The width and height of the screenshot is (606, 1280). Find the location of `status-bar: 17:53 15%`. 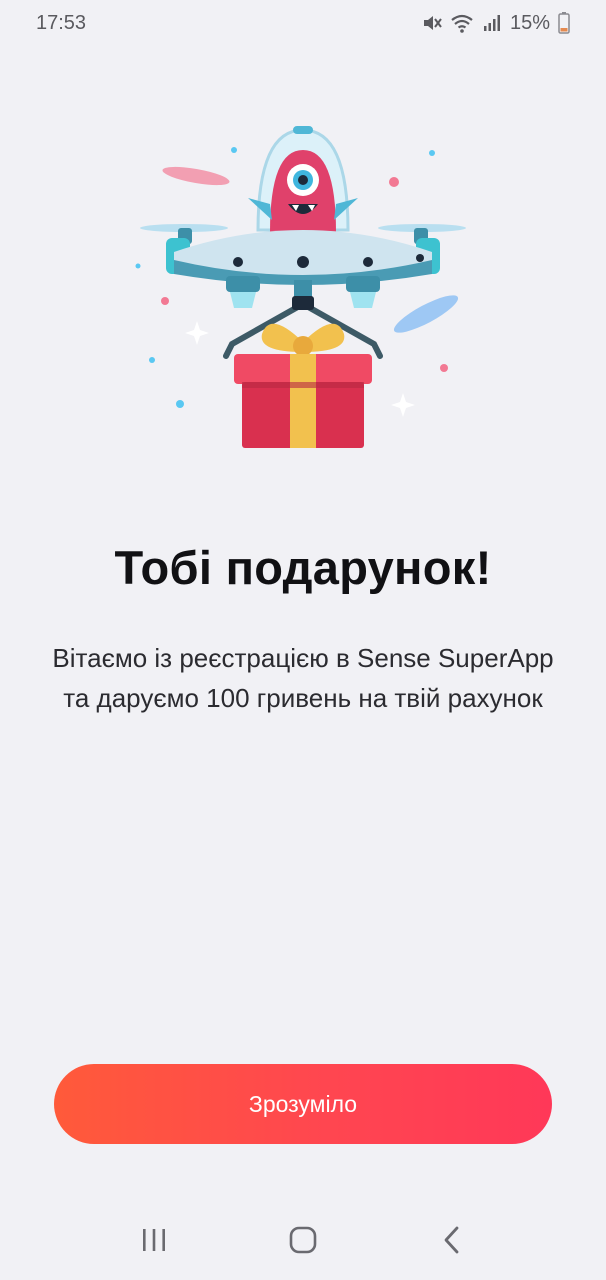

status-bar: 17:53 15% is located at coordinates (303, 23).